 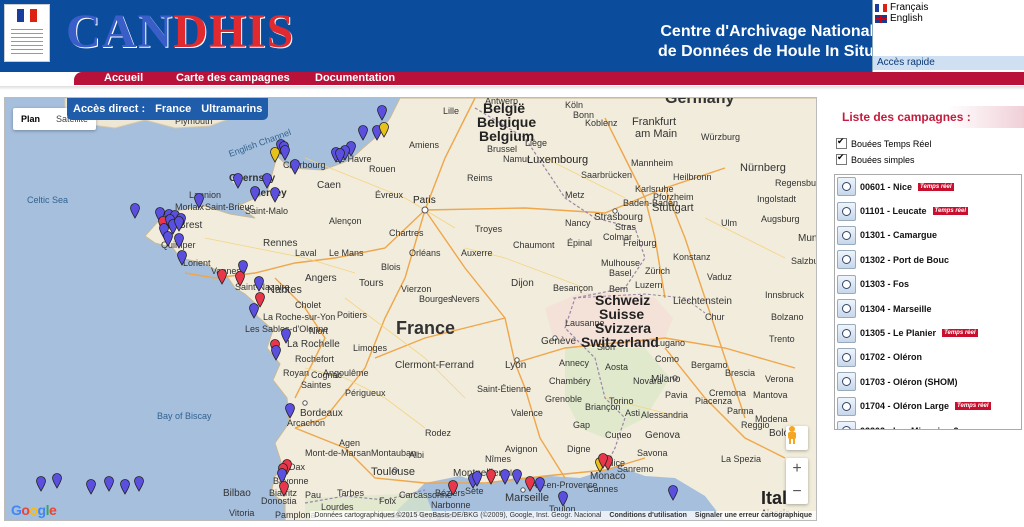 What do you see at coordinates (908, 357) in the screenshot?
I see `campaign-name: Oléron` at bounding box center [908, 357].